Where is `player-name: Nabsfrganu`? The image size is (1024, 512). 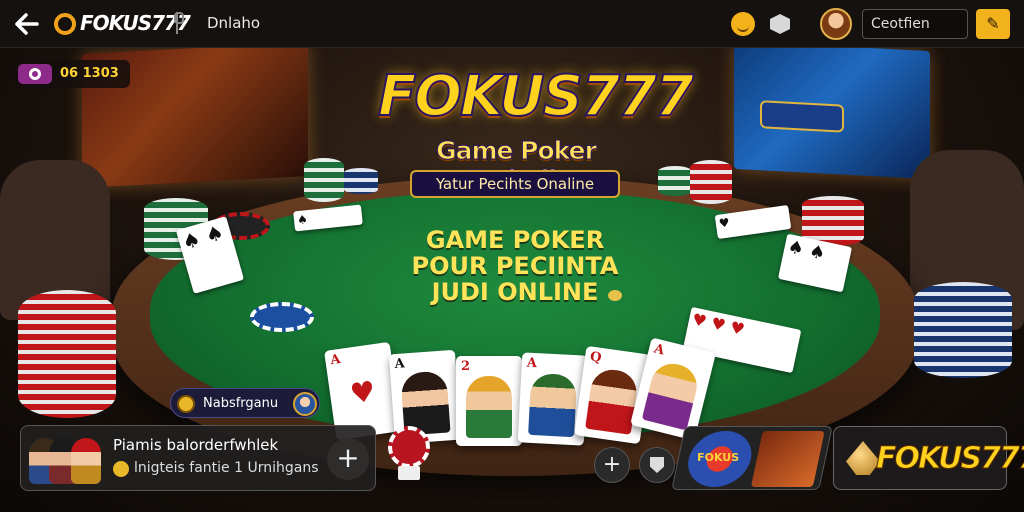 player-name: Nabsfrganu is located at coordinates (241, 403).